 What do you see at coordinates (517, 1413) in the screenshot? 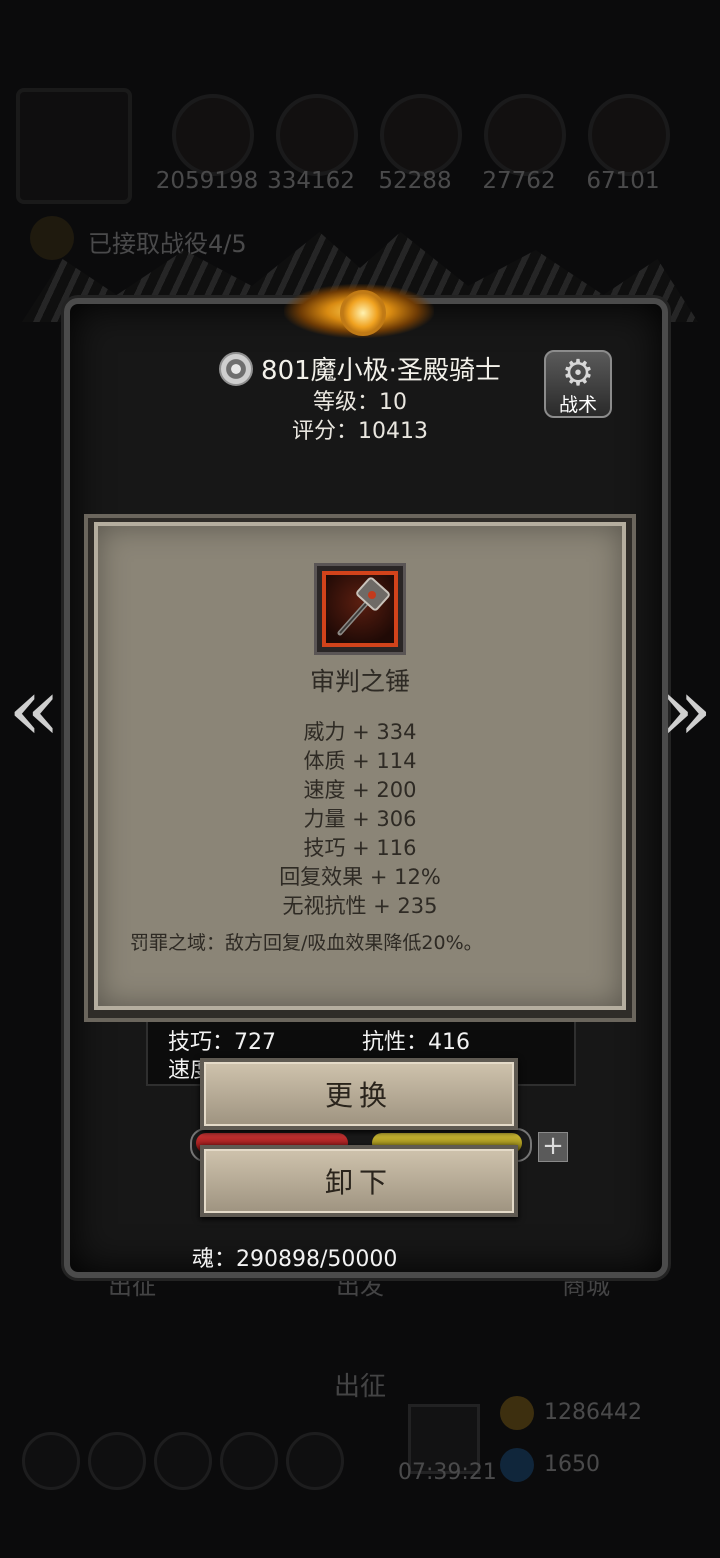
I see `gold-coin-icon` at bounding box center [517, 1413].